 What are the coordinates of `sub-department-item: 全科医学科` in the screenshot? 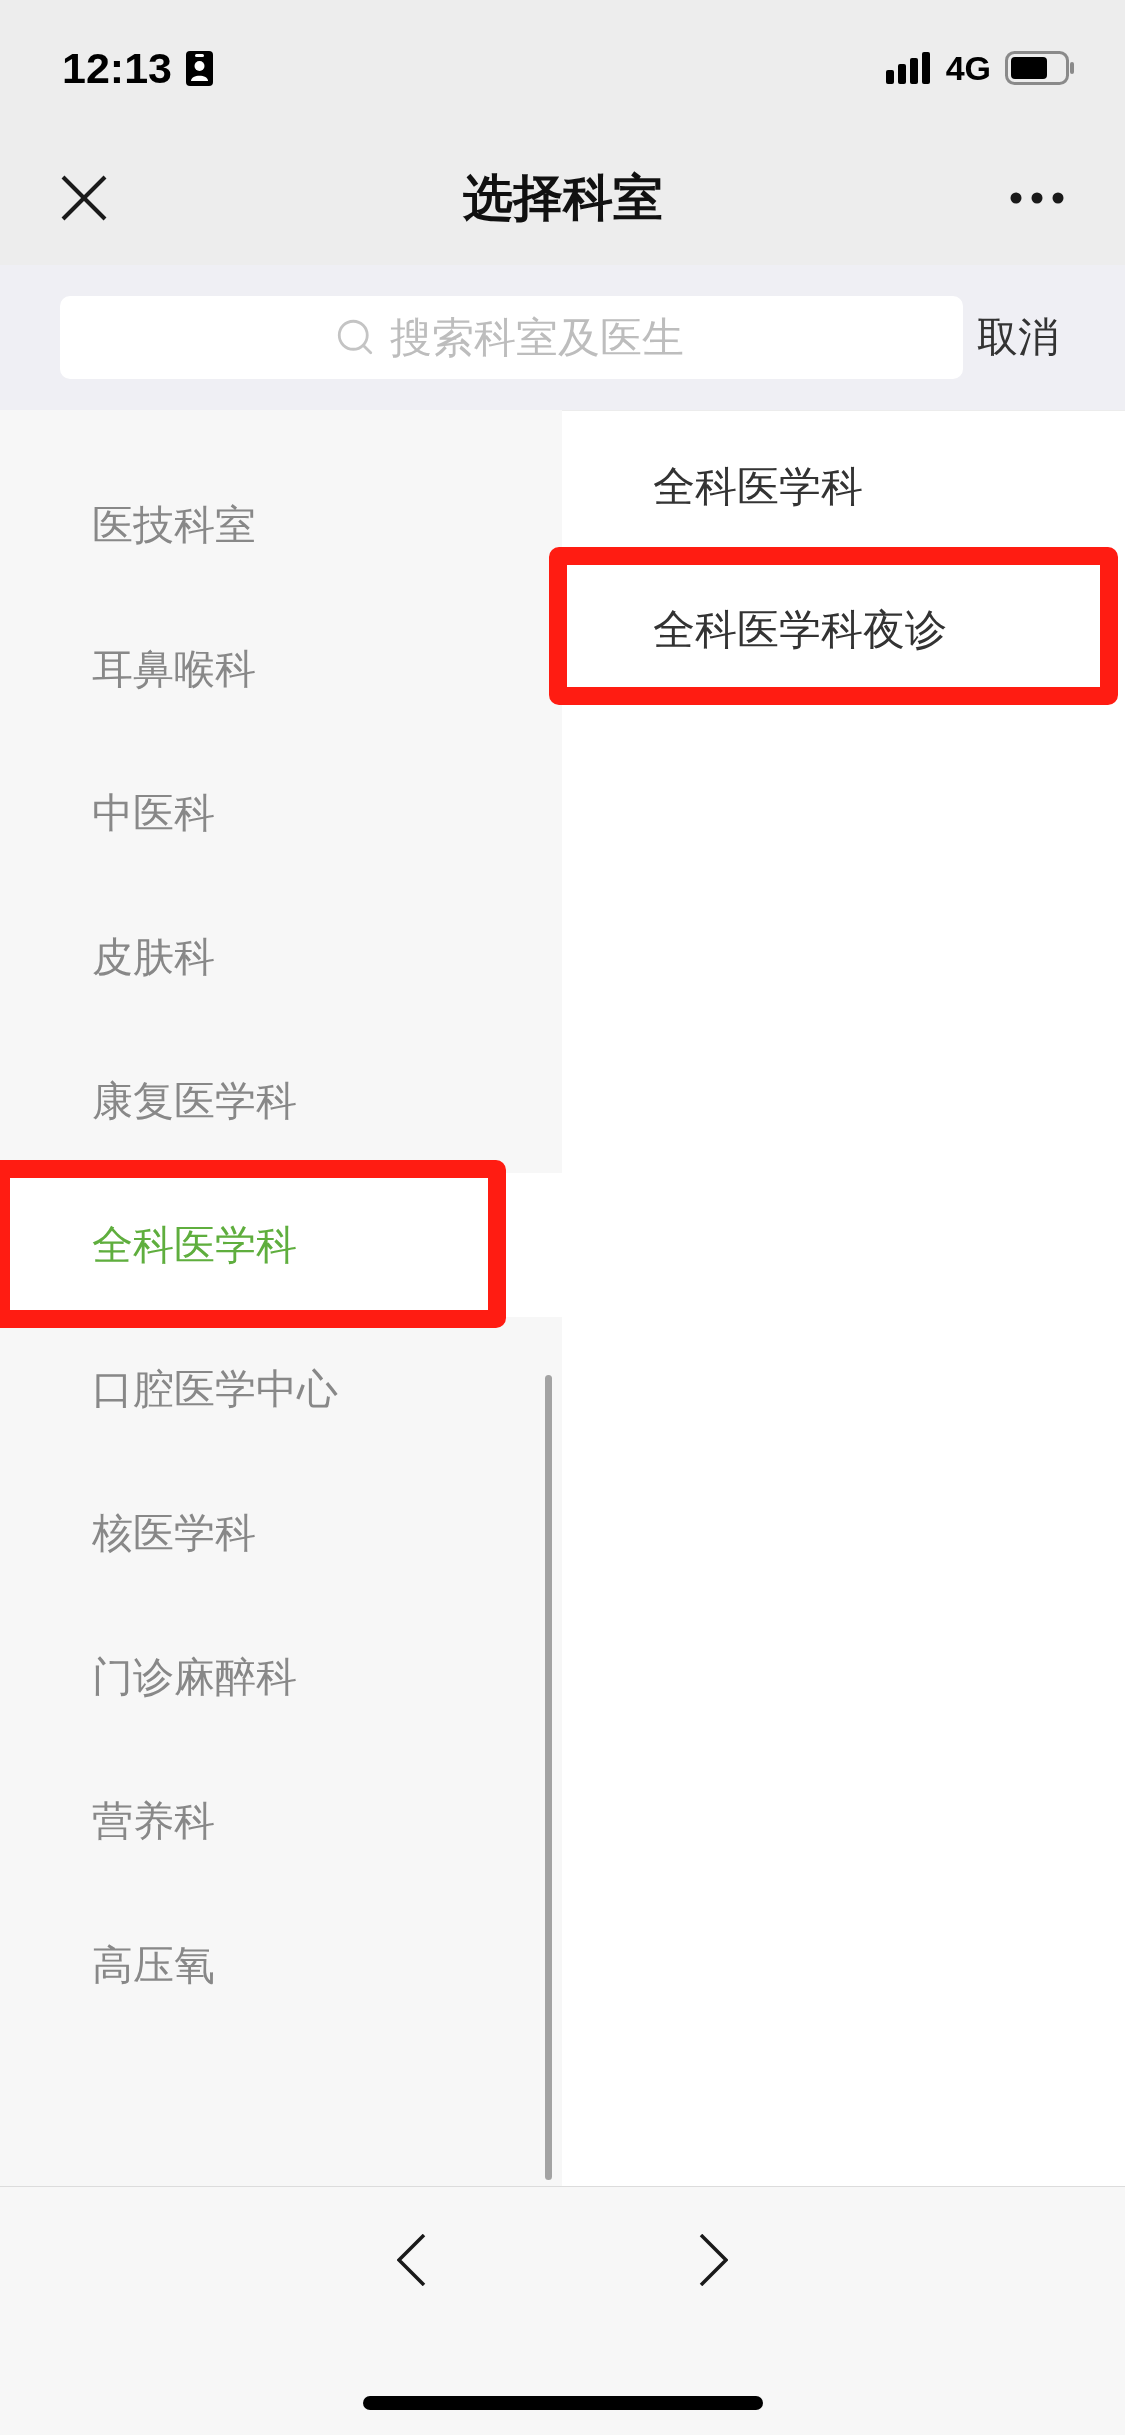 It's located at (843, 486).